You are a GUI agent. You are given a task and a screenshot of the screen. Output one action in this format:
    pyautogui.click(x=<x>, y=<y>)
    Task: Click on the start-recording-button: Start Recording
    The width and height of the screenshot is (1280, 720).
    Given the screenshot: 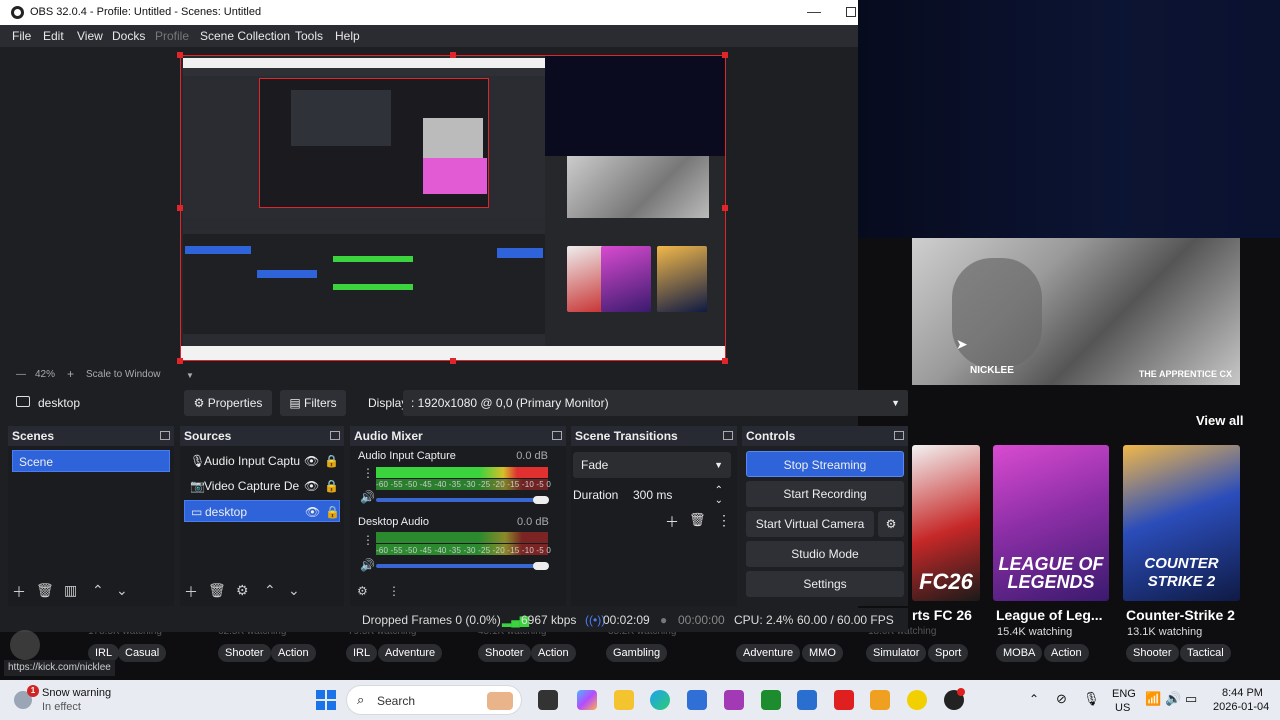 What is the action you would take?
    pyautogui.click(x=825, y=494)
    